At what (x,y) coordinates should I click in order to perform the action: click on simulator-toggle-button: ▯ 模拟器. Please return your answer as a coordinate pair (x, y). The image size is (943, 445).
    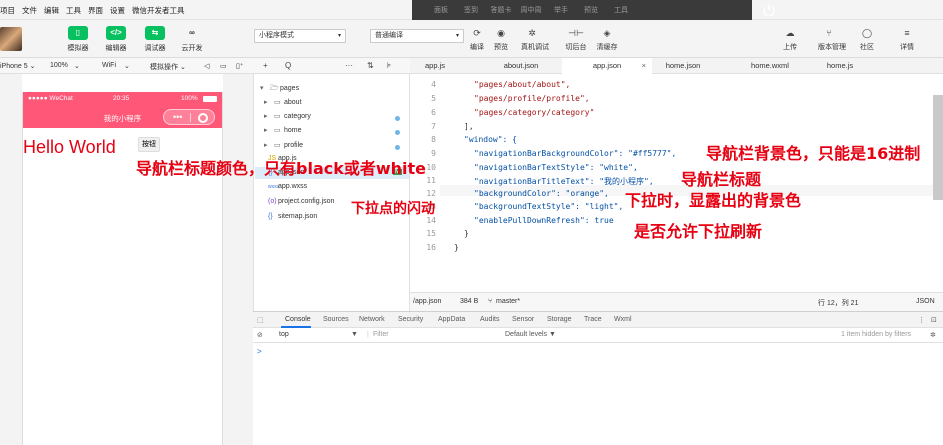
    Looking at the image, I should click on (78, 39).